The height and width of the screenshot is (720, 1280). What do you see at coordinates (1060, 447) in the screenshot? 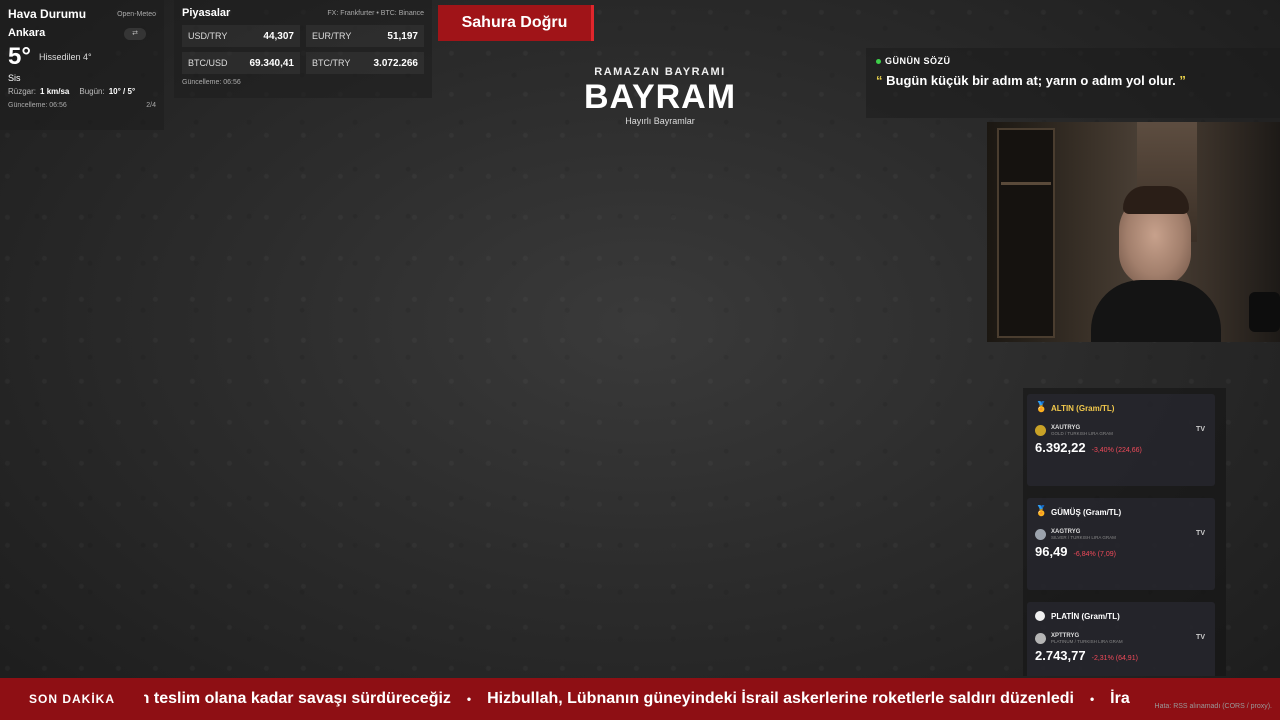
I see `metal-price: 6.392,22` at bounding box center [1060, 447].